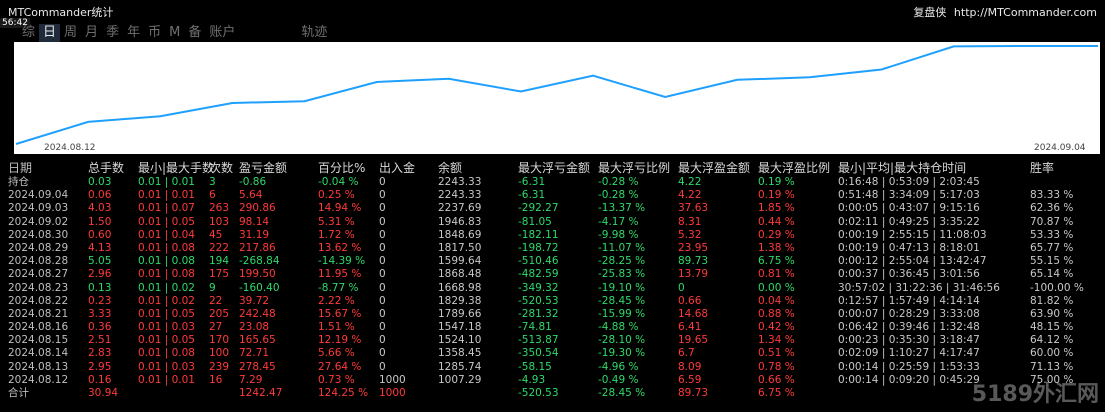 The image size is (1105, 412). Describe the element at coordinates (552, 11) in the screenshot. I see `title-bar: MTCommander统计 复盘侠 http://MTCommander.com` at that location.